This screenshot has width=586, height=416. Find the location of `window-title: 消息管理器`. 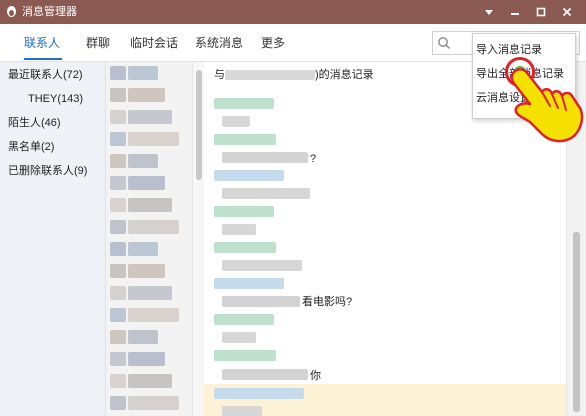

window-title: 消息管理器 is located at coordinates (49, 12).